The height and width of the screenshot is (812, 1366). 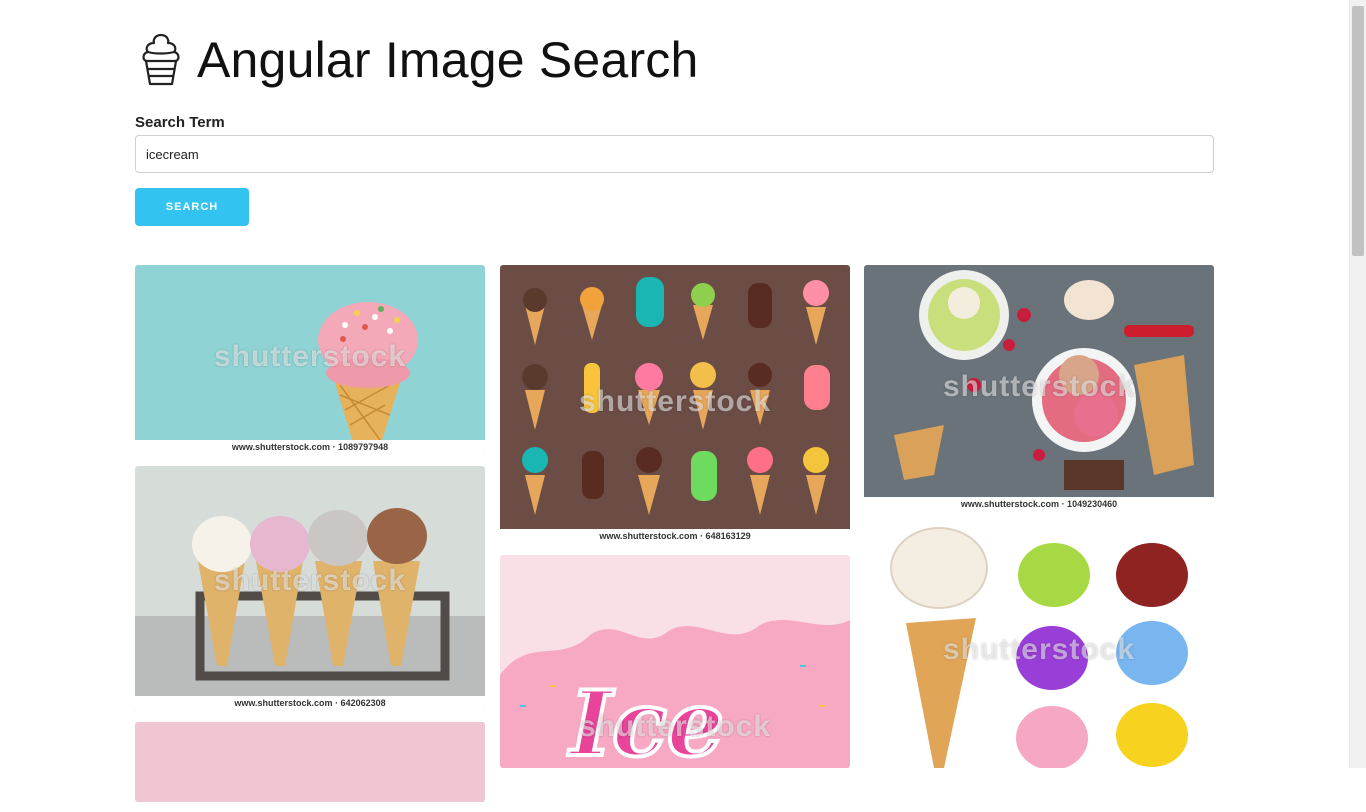 I want to click on page-title: Angular Image Search, so click(x=448, y=60).